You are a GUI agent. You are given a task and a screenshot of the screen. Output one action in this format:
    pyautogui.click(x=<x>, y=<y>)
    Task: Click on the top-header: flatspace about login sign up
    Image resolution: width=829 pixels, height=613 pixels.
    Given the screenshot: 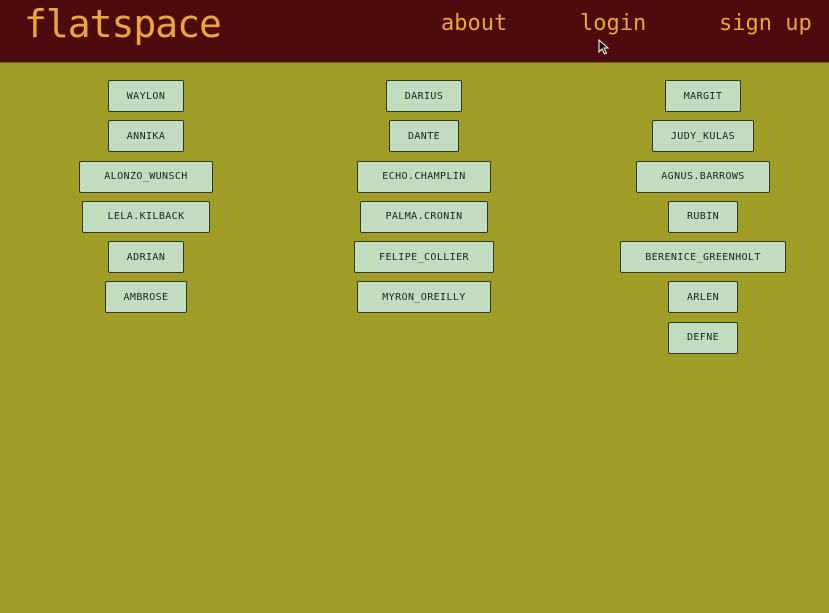 What is the action you would take?
    pyautogui.click(x=414, y=31)
    